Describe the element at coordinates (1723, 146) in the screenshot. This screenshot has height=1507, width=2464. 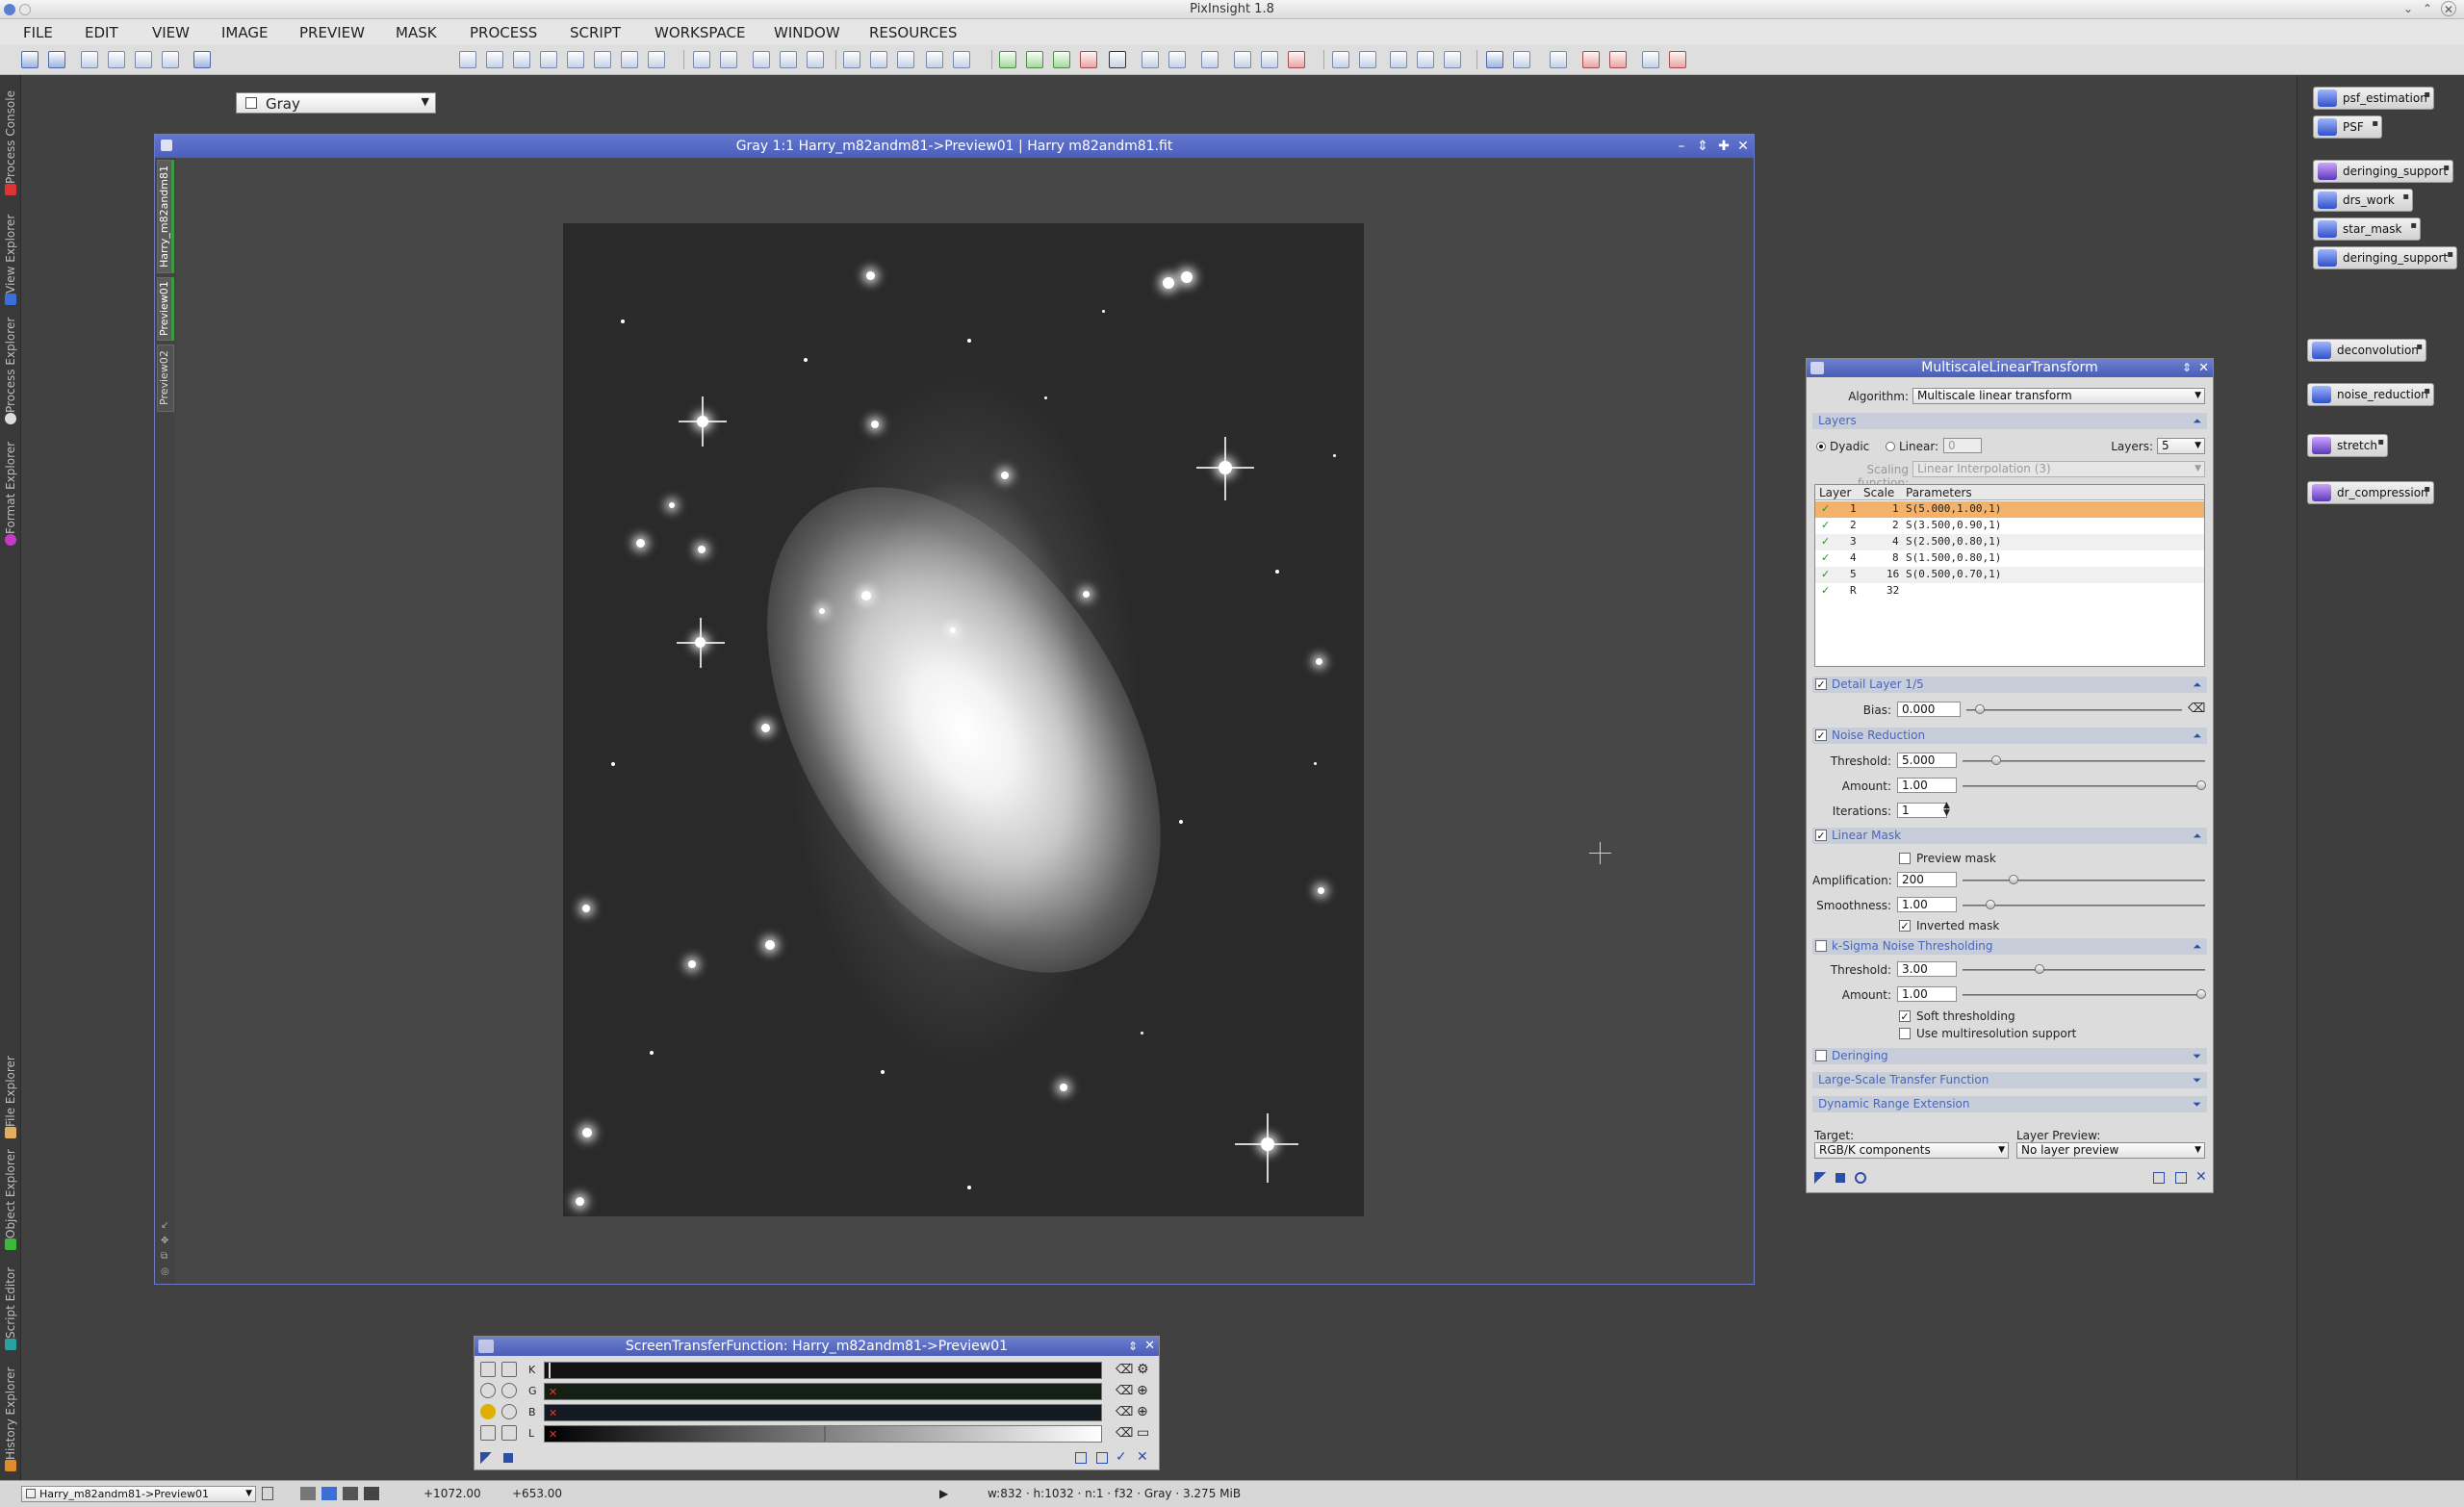
I see `maximize-icon: ✚` at that location.